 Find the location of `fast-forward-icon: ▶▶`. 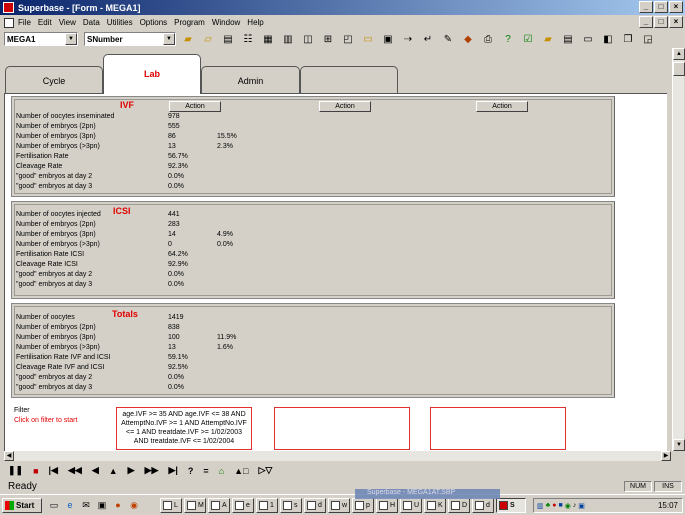

fast-forward-icon: ▶▶ is located at coordinates (152, 470).